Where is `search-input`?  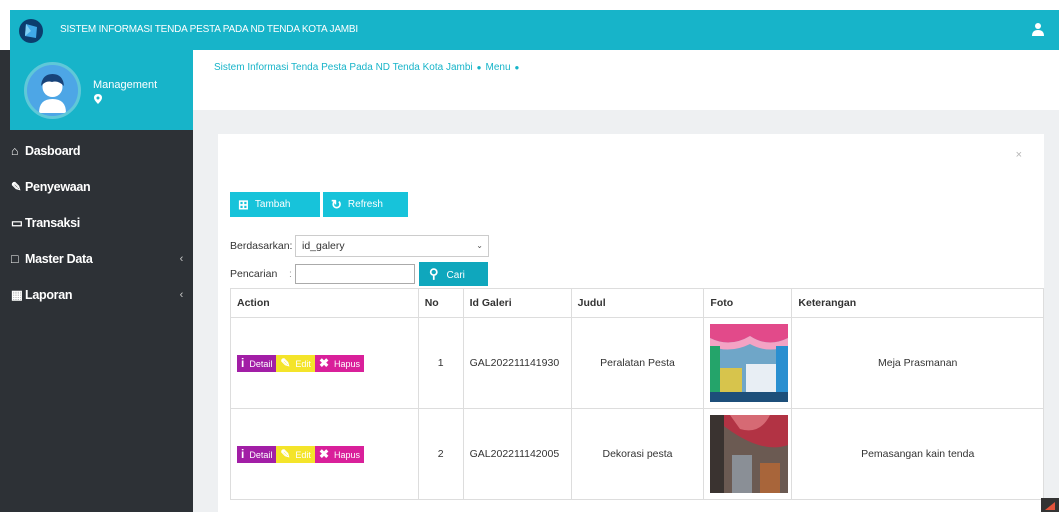 search-input is located at coordinates (355, 274).